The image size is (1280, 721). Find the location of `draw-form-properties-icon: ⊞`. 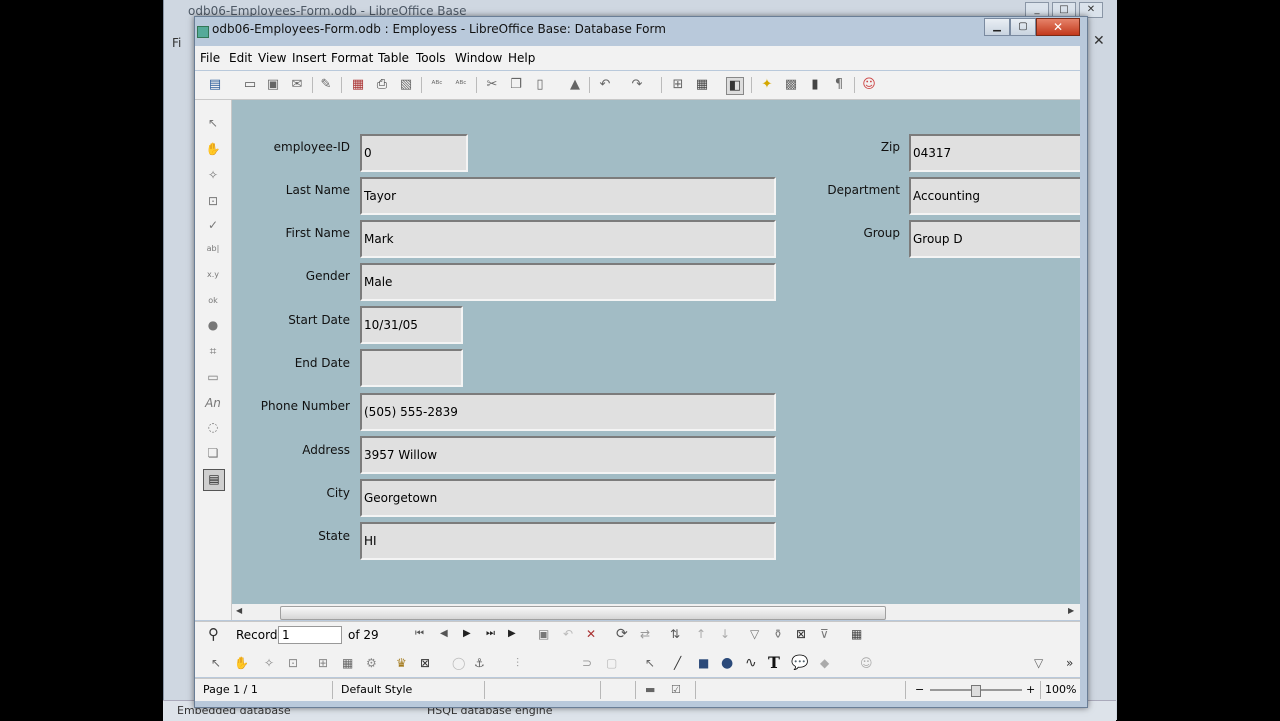

draw-form-properties-icon: ⊞ is located at coordinates (323, 663).